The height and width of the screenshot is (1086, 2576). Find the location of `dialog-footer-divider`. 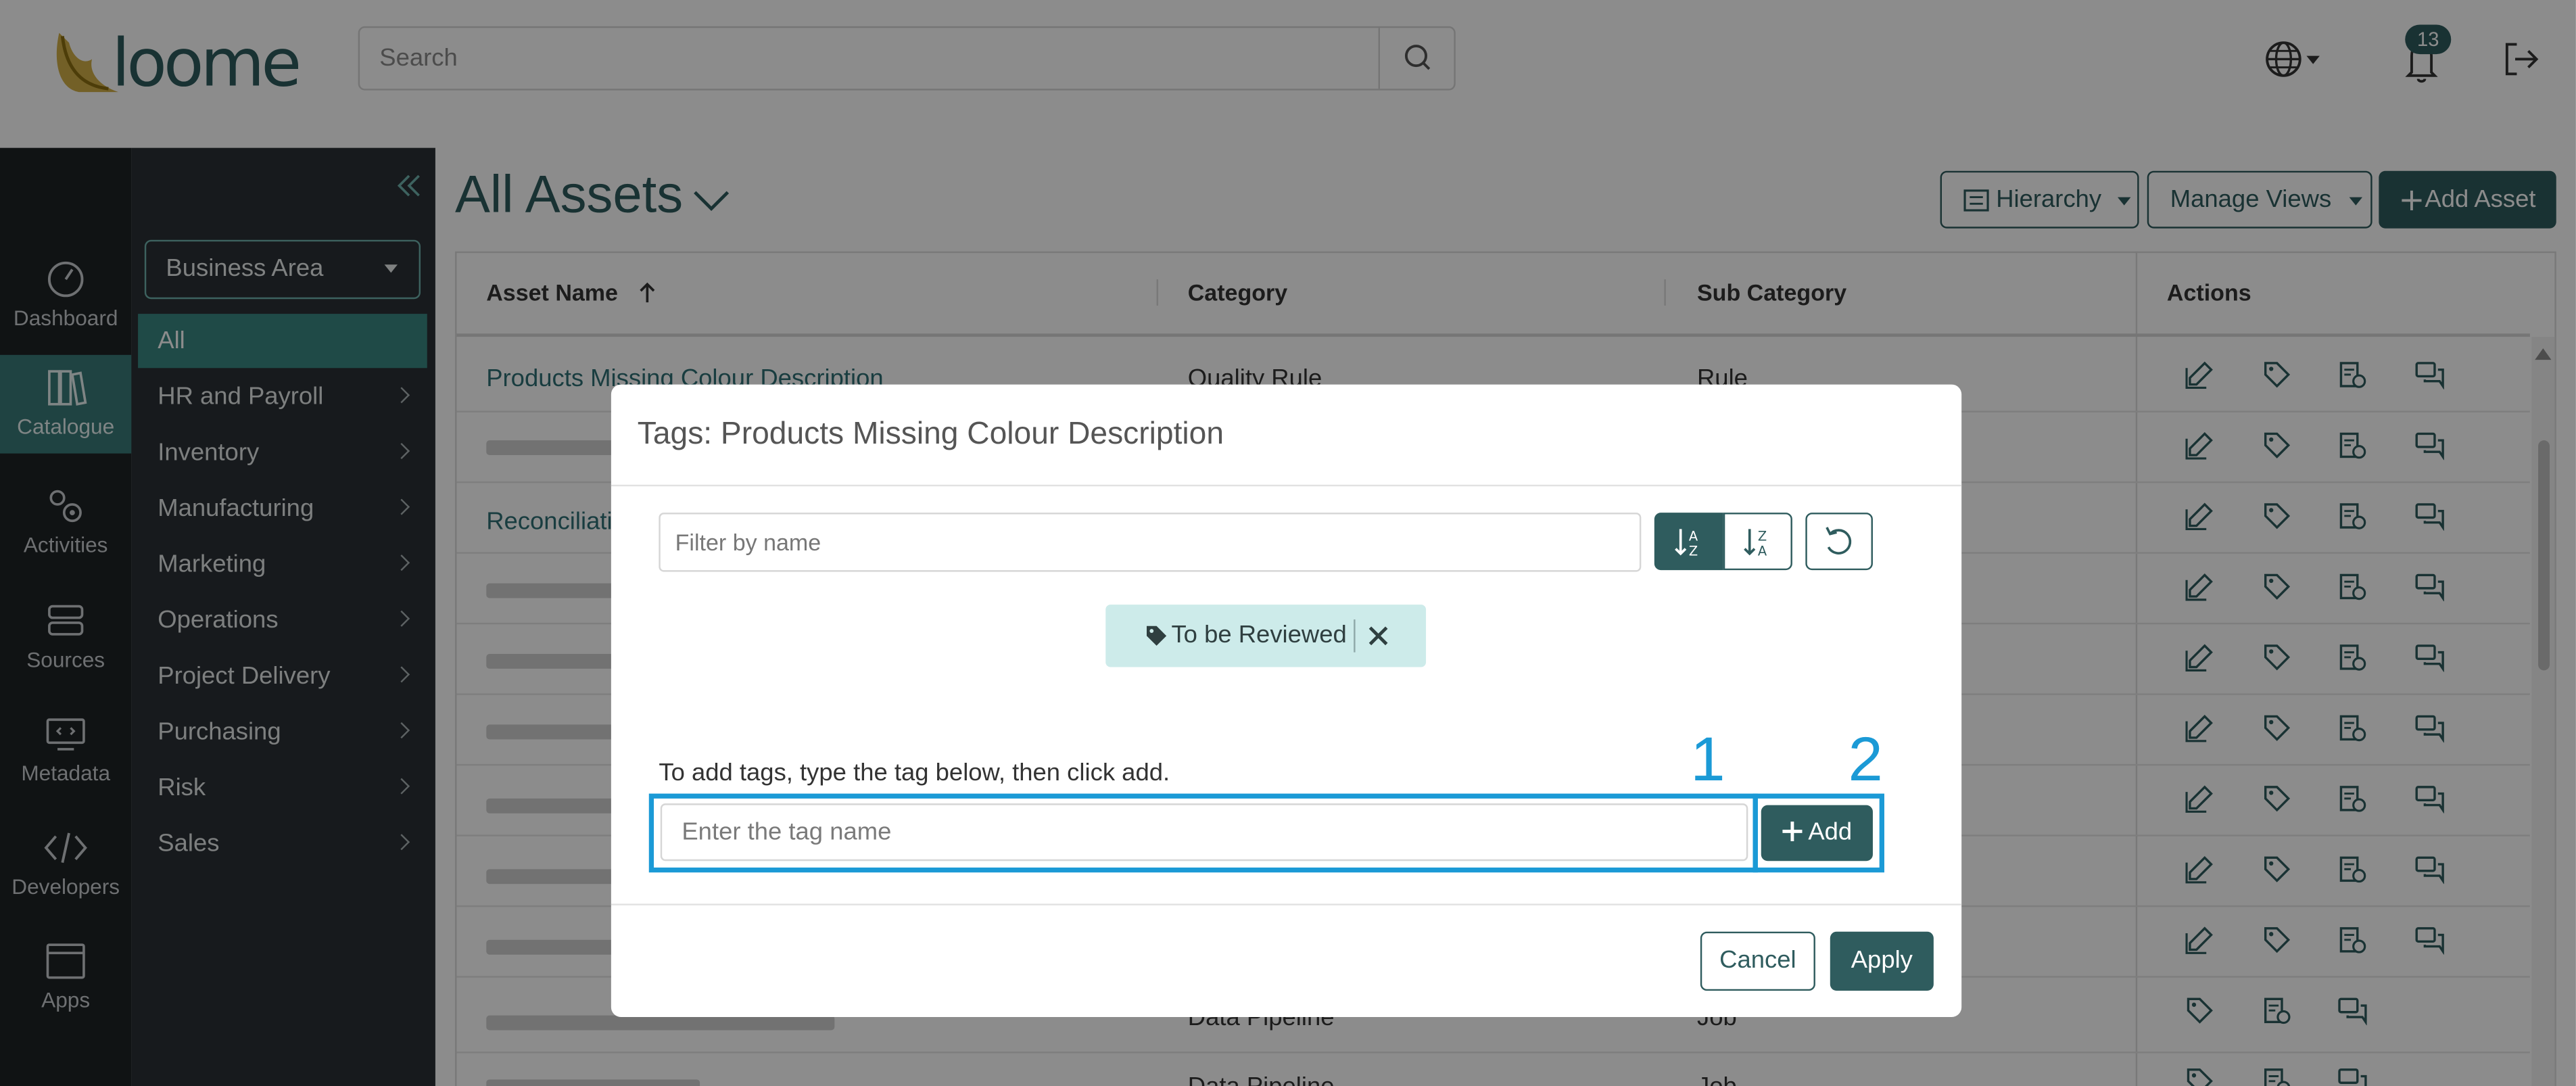

dialog-footer-divider is located at coordinates (1286, 904).